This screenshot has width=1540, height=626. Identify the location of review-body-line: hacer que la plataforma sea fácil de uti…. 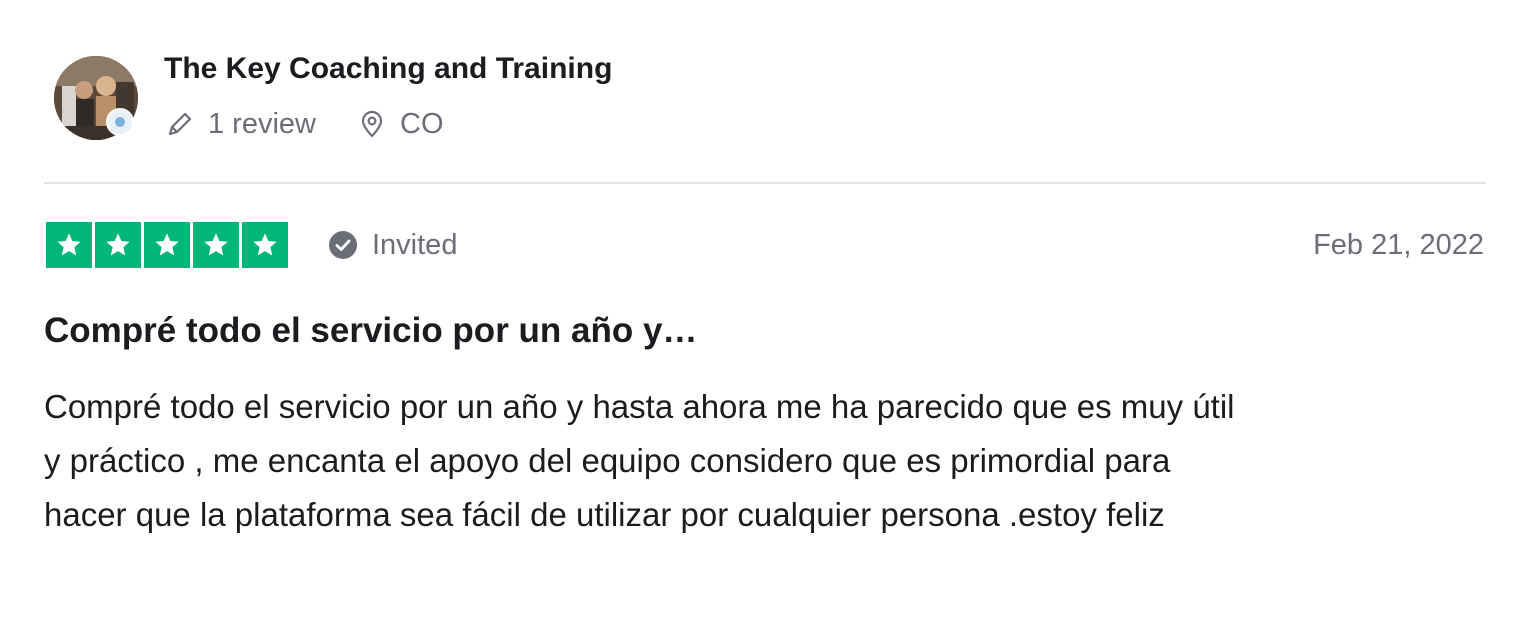
(604, 514).